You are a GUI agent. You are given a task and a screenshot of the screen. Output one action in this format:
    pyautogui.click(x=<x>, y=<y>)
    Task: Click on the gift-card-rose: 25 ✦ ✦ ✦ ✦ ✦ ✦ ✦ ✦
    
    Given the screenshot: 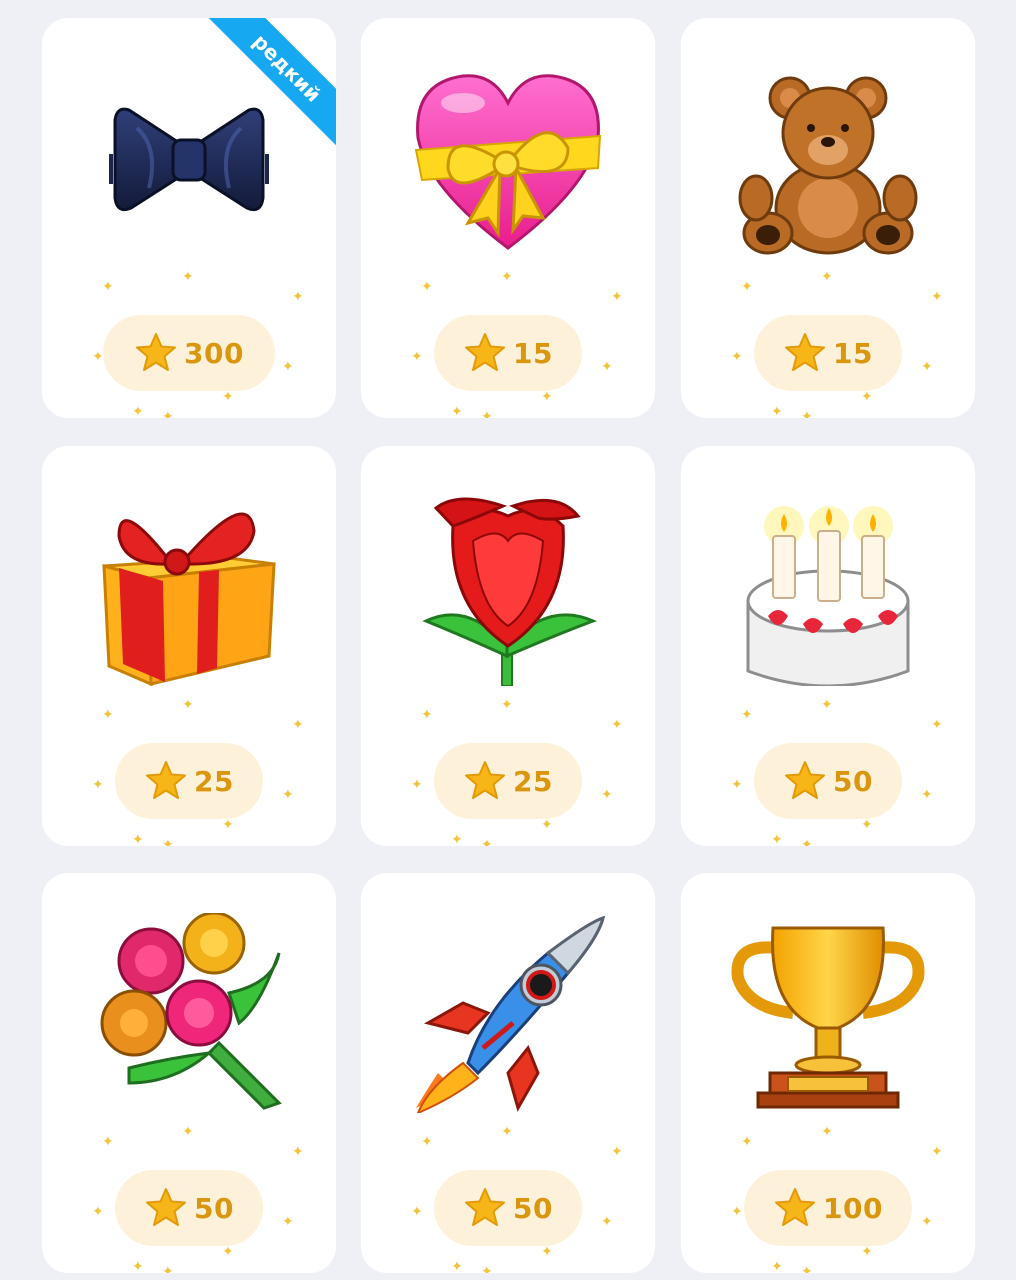 What is the action you would take?
    pyautogui.click(x=508, y=646)
    